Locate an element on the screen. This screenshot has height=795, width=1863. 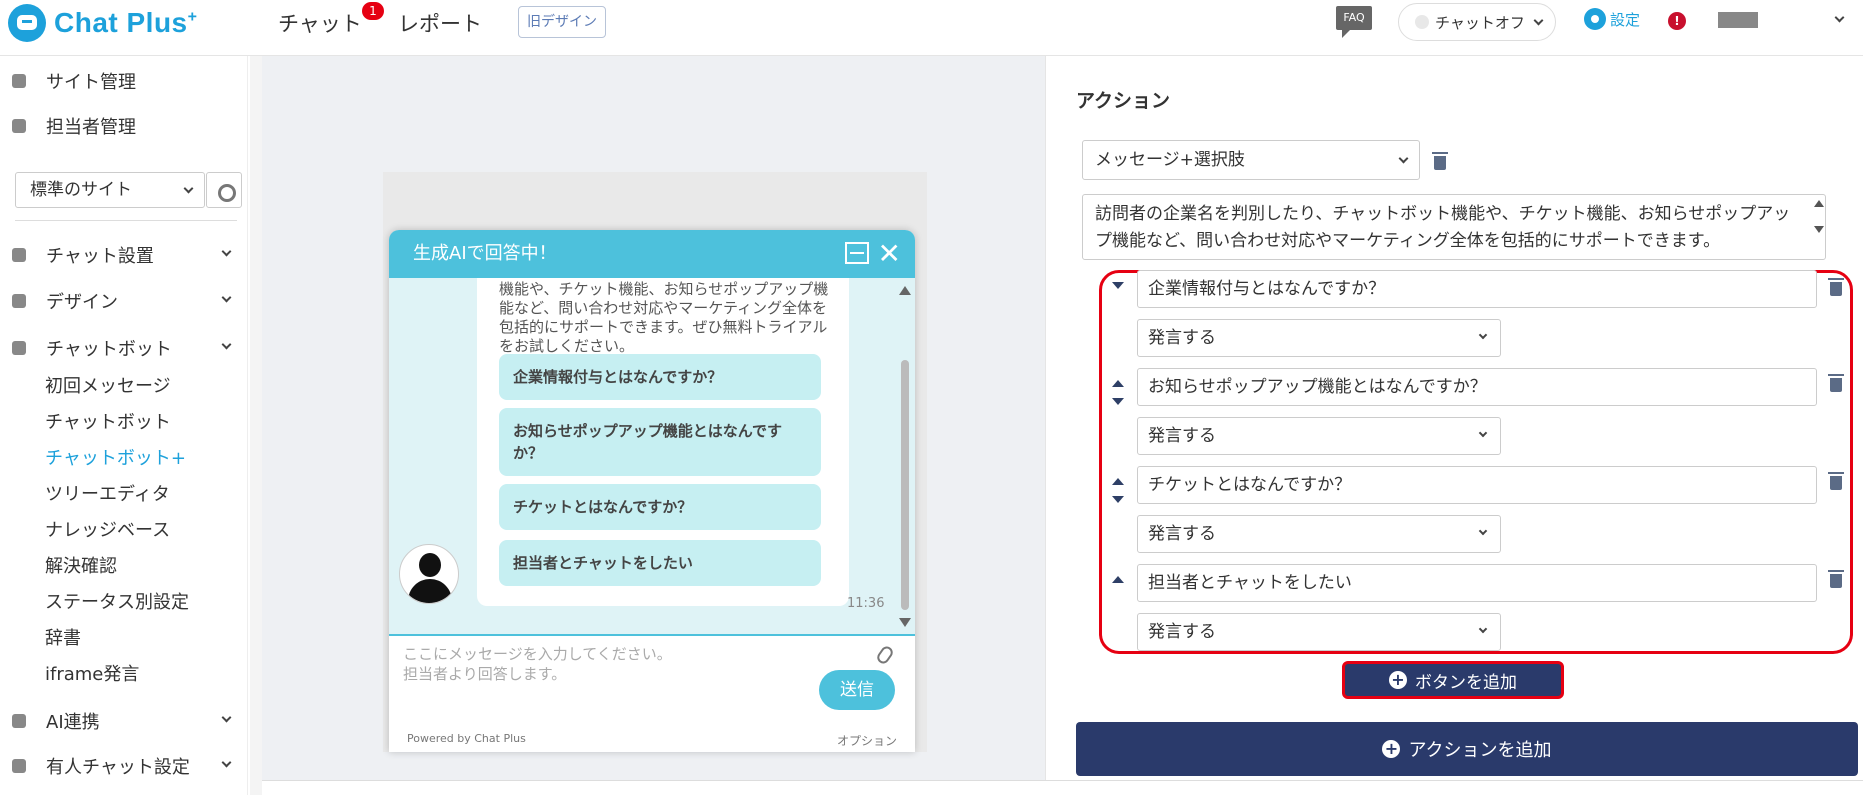
sidebar-sub-chatbot-plus: チャットボット+ is located at coordinates (115, 457).